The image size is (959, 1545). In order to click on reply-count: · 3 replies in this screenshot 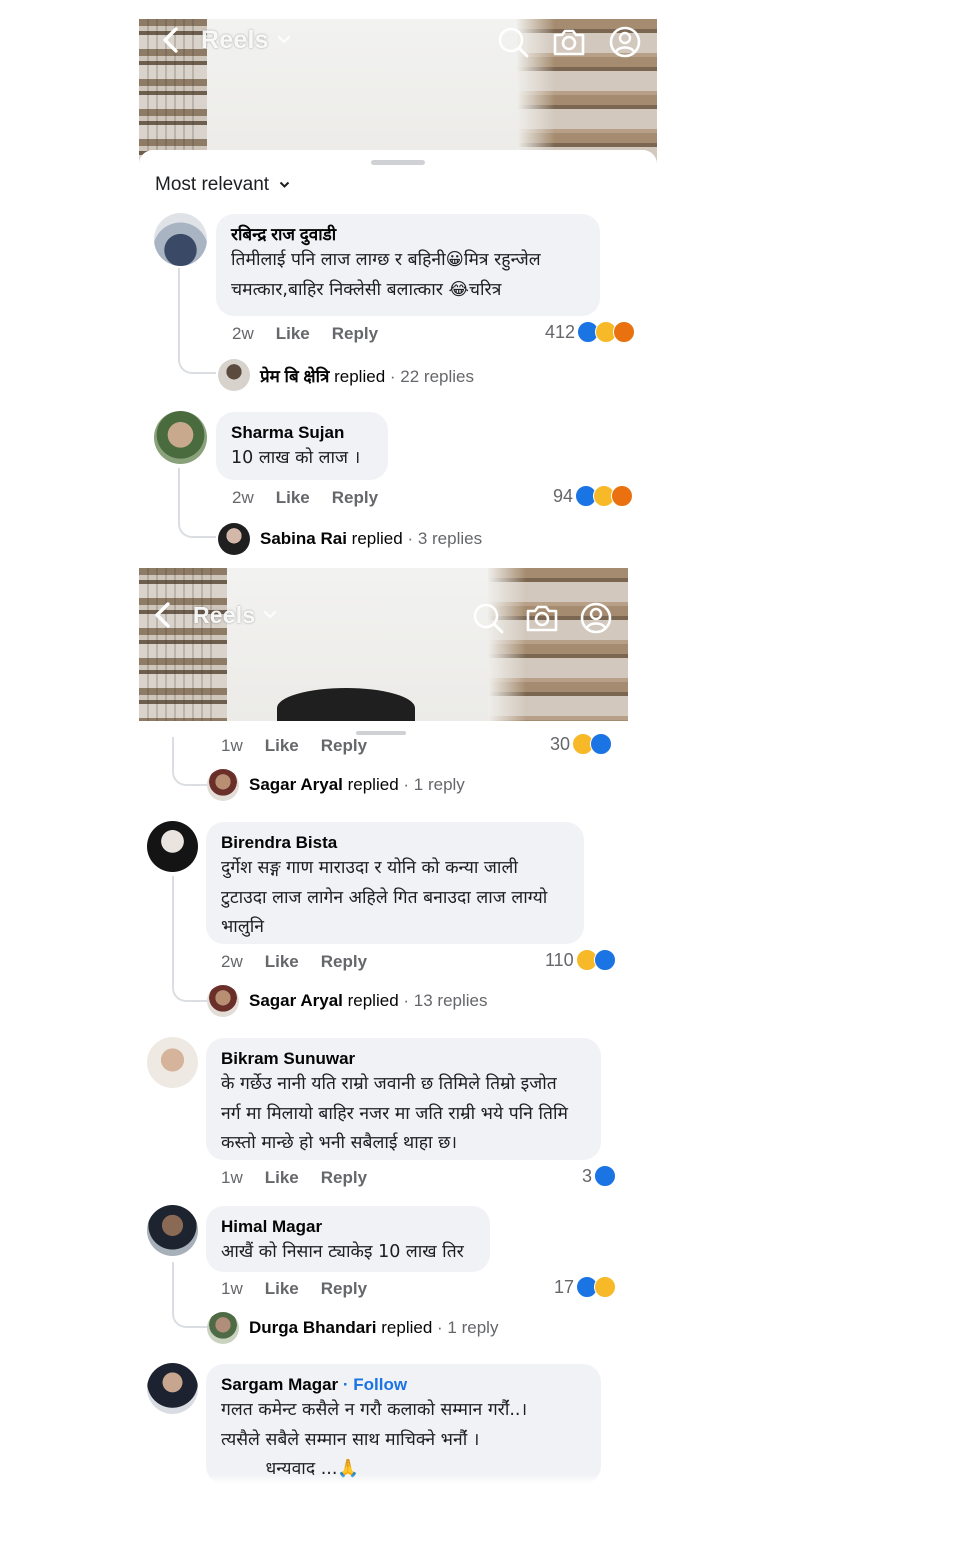, I will do `click(445, 538)`.